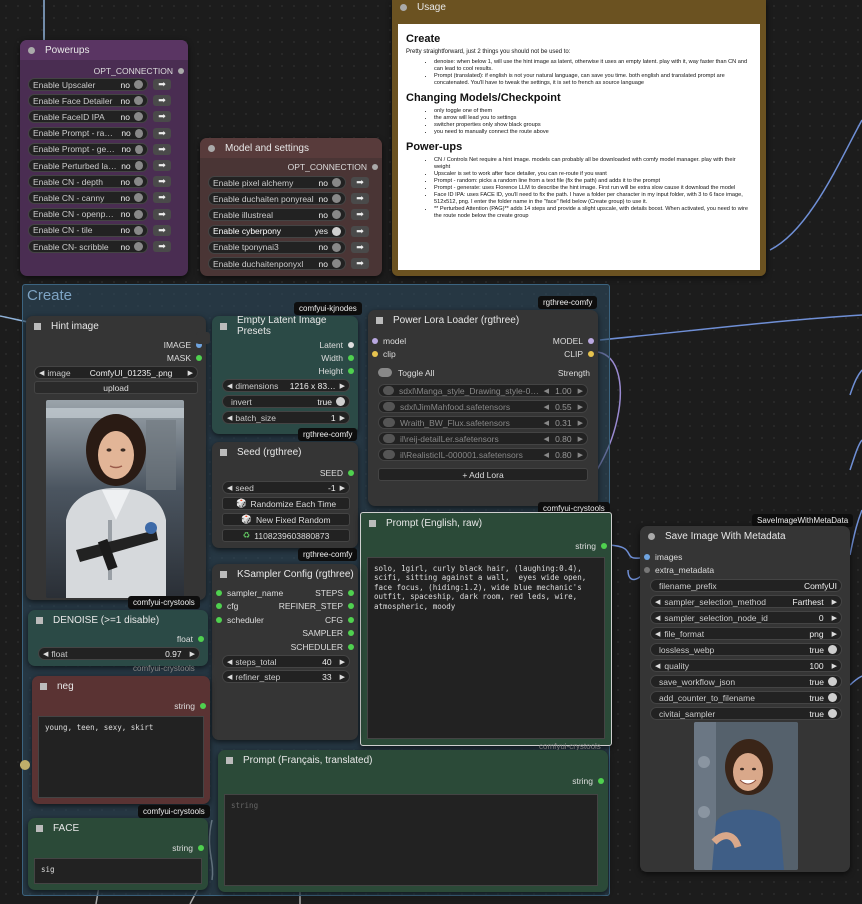 The width and height of the screenshot is (862, 904). Describe the element at coordinates (277, 231) in the screenshot. I see `toggle-row: Enable cyberpony yes` at that location.